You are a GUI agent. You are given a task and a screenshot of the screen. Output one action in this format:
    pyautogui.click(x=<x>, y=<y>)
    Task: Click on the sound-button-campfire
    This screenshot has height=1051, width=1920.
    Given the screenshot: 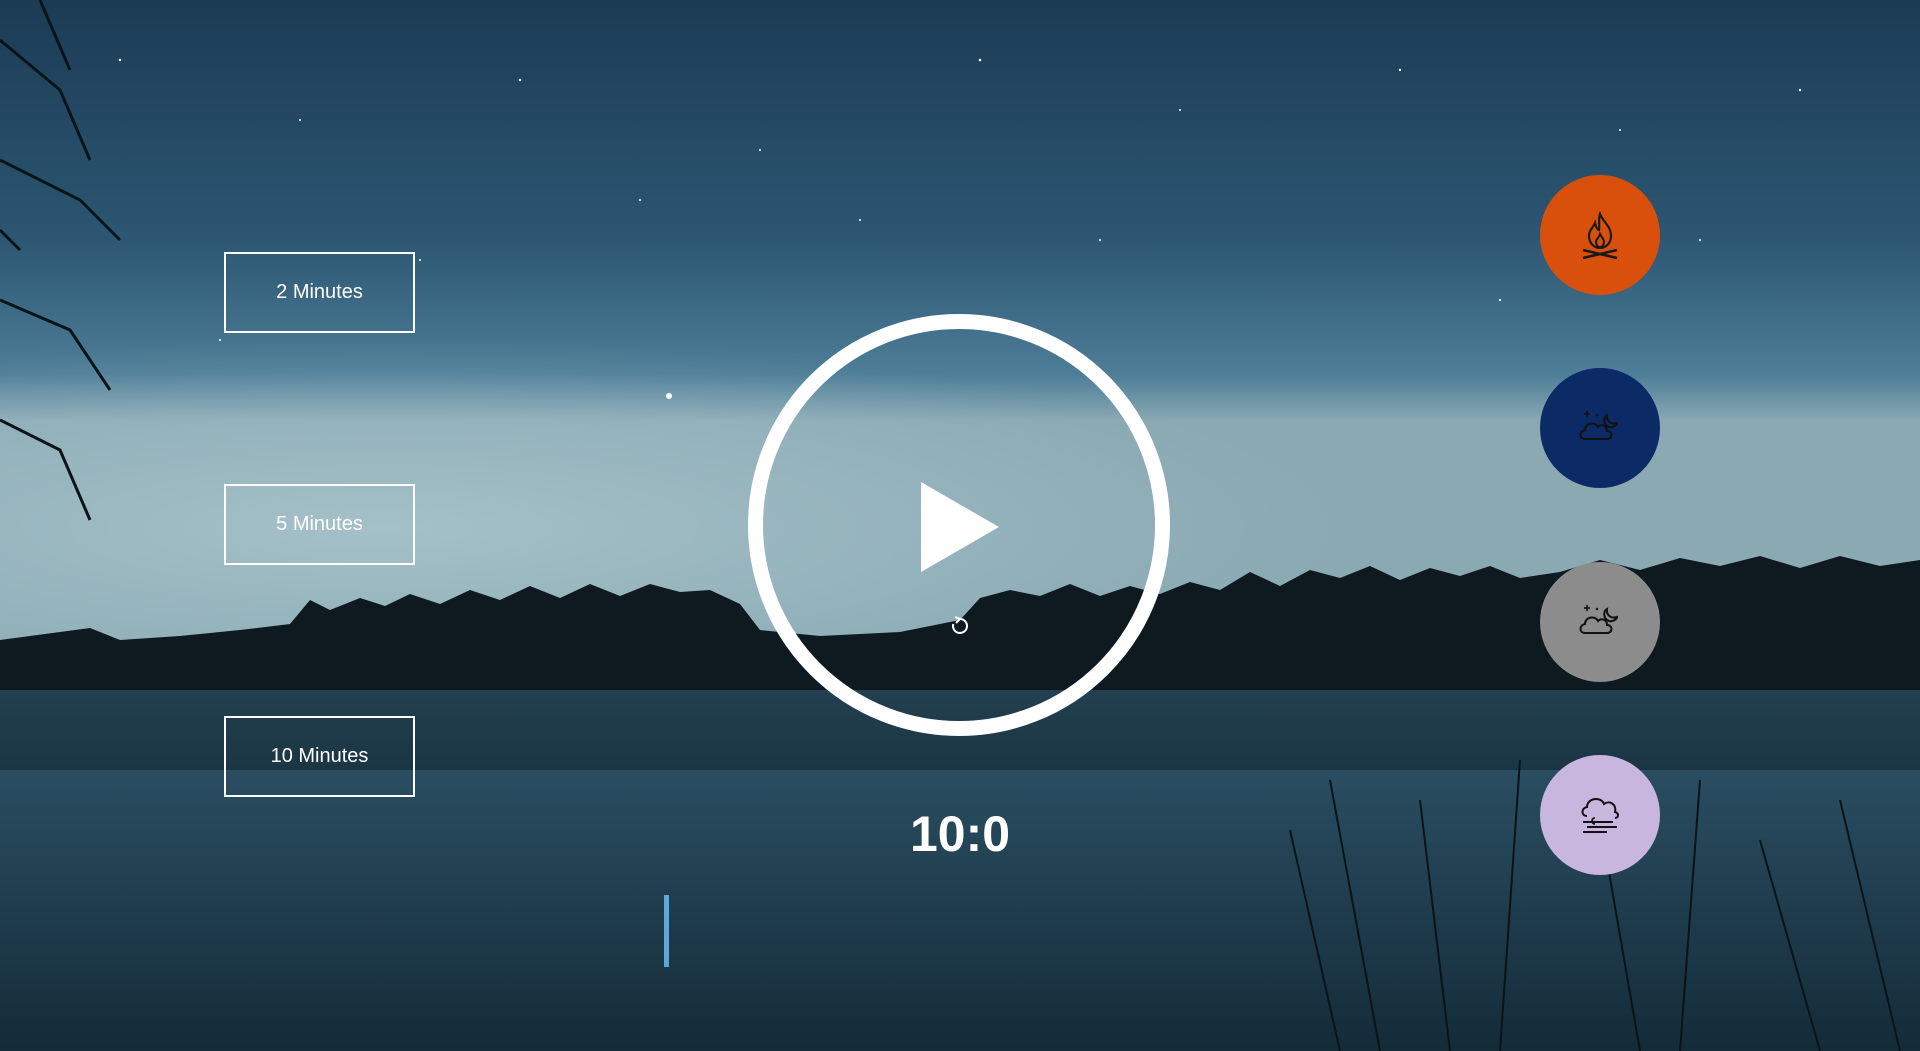 What is the action you would take?
    pyautogui.click(x=1600, y=235)
    